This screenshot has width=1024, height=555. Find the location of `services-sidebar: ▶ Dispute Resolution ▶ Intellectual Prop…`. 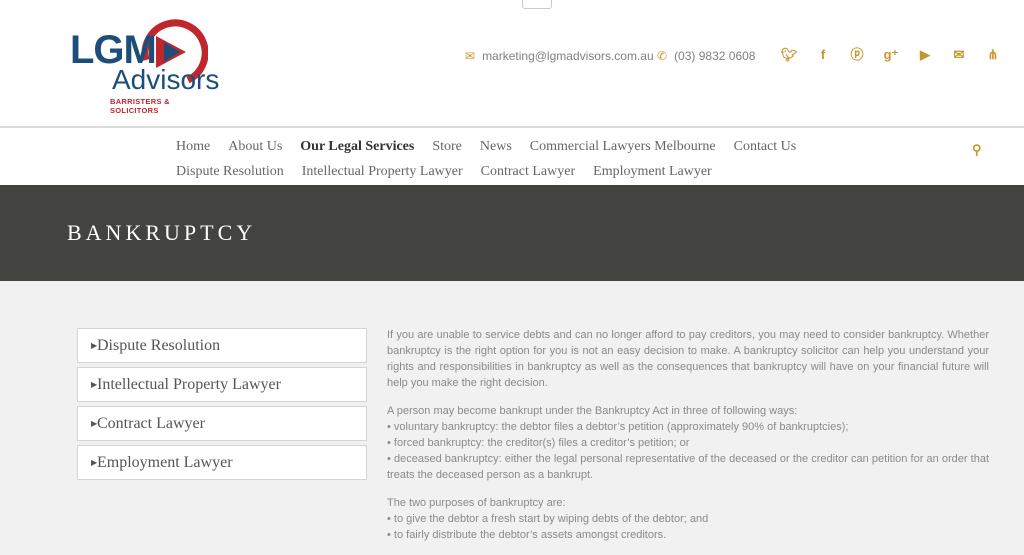

services-sidebar: ▶ Dispute Resolution ▶ Intellectual Prop… is located at coordinates (222, 406).